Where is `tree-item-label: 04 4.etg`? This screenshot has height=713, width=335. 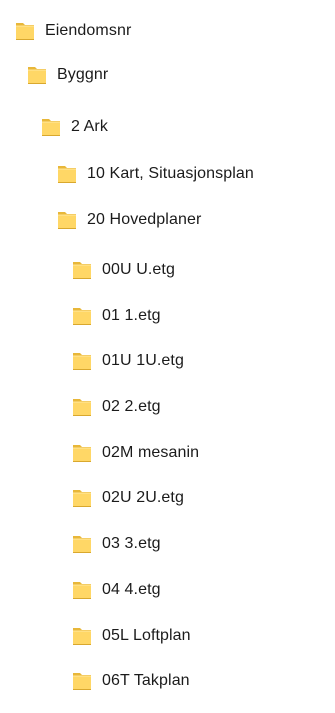
tree-item-label: 04 4.etg is located at coordinates (131, 589).